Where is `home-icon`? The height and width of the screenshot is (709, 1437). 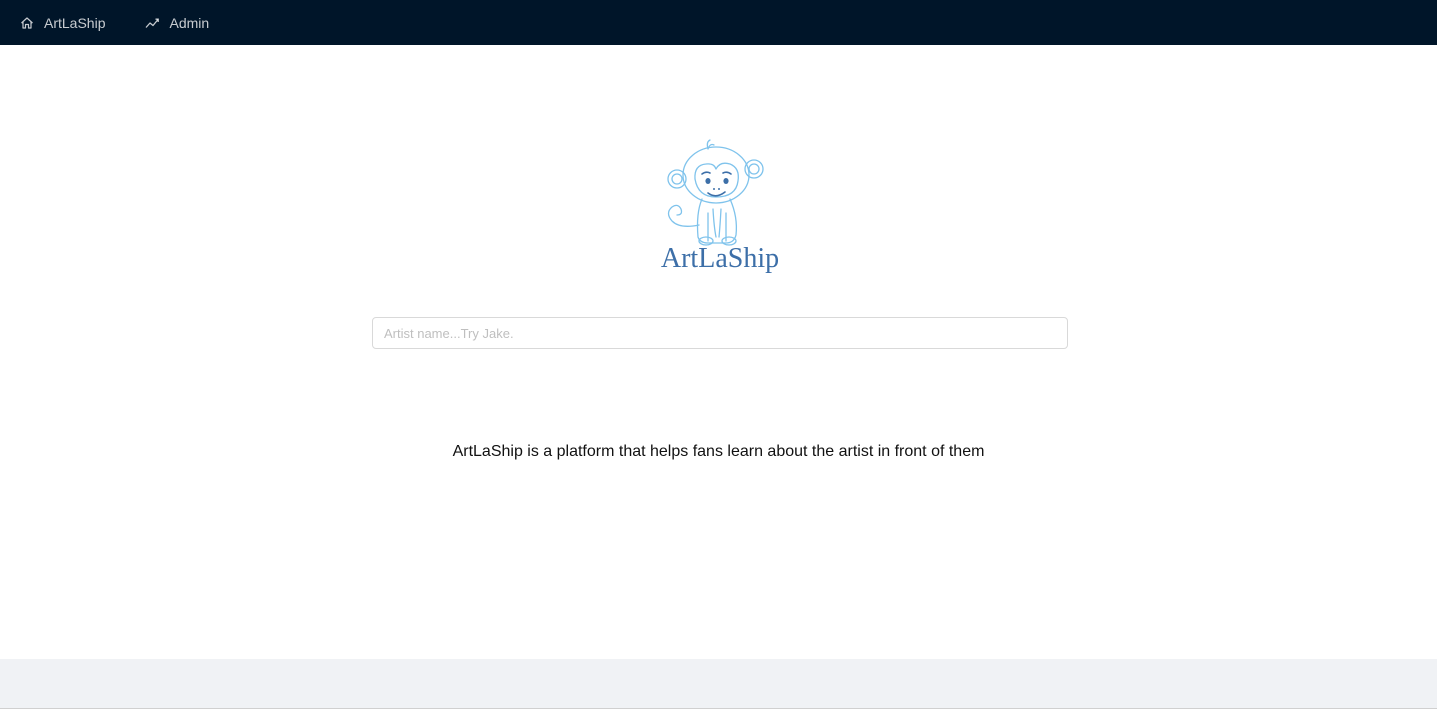 home-icon is located at coordinates (27, 23).